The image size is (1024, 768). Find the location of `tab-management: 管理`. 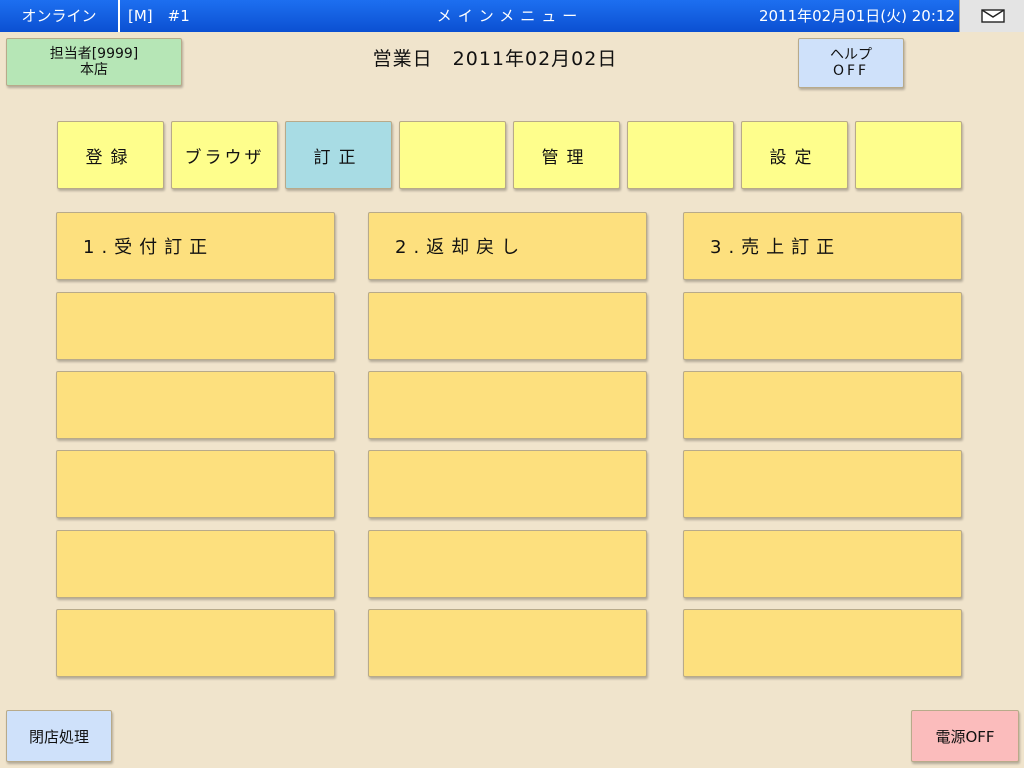

tab-management: 管理 is located at coordinates (566, 155).